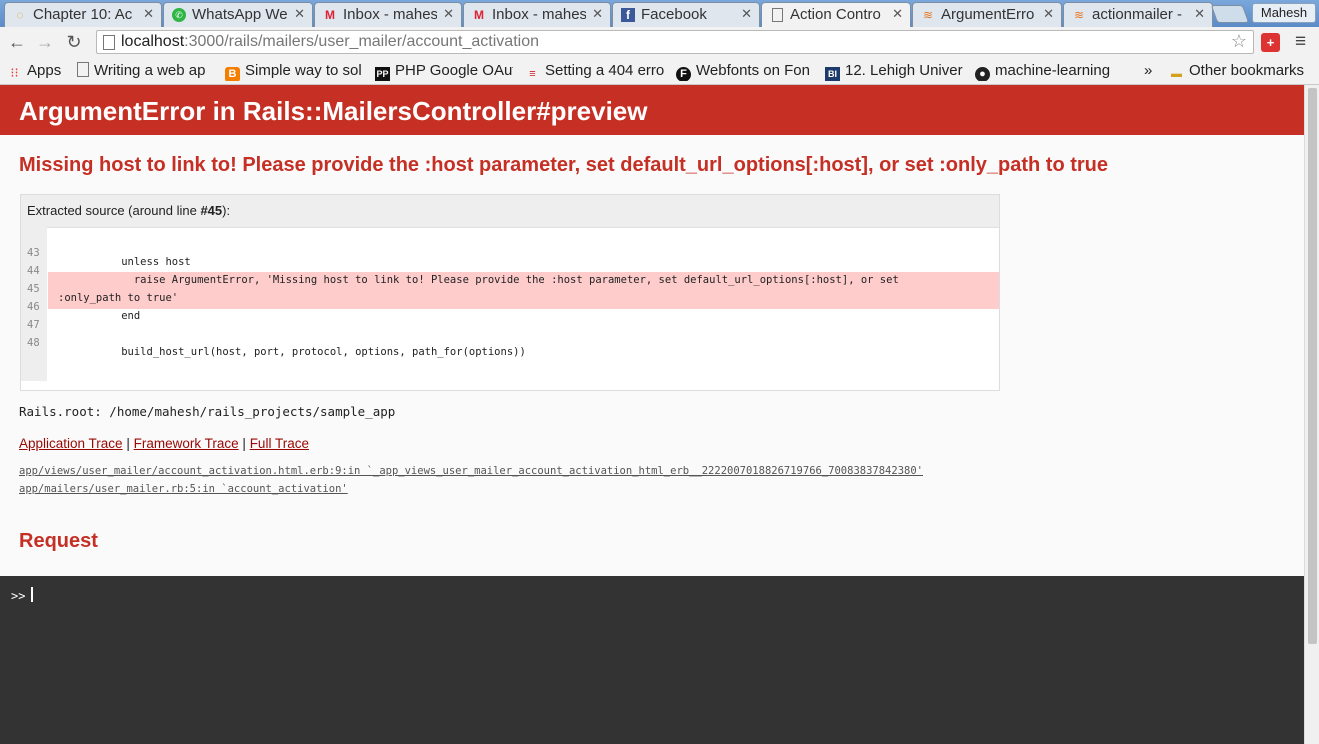 Image resolution: width=1319 pixels, height=744 pixels. What do you see at coordinates (982, 74) in the screenshot?
I see `github-icon: ●` at bounding box center [982, 74].